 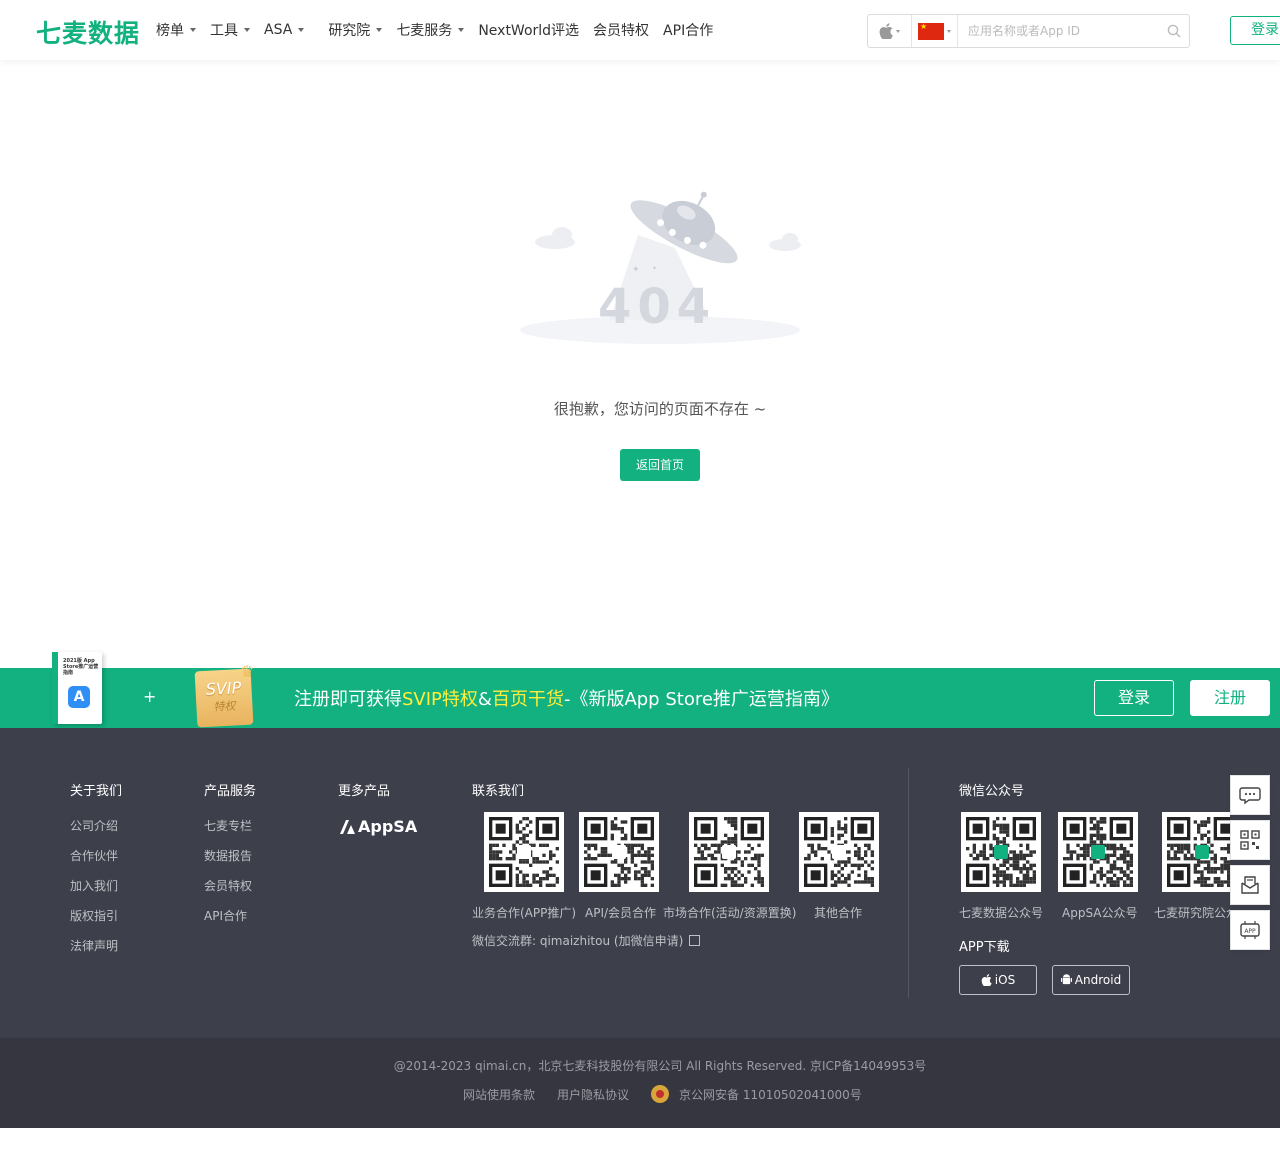 I want to click on api-icon: APP, so click(x=1250, y=930).